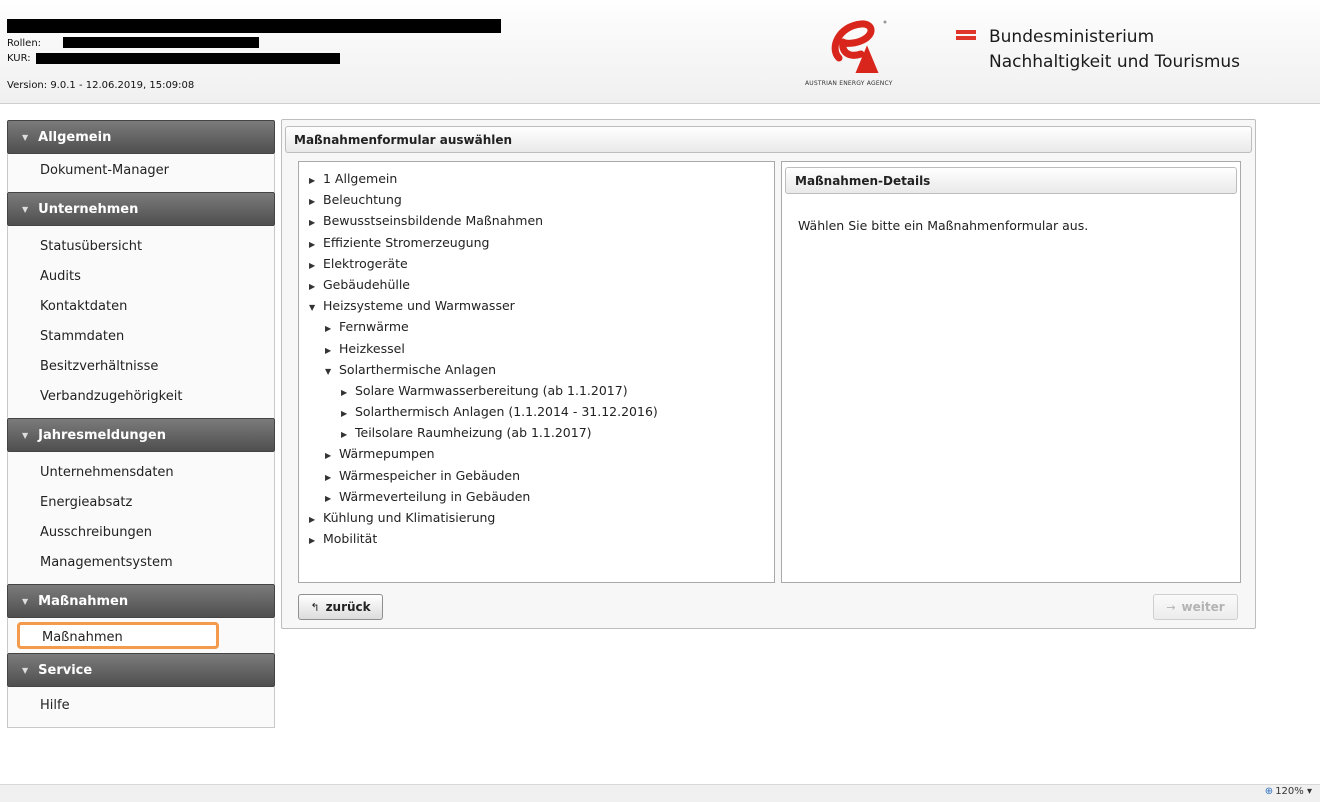 The height and width of the screenshot is (802, 1320). Describe the element at coordinates (1309, 791) in the screenshot. I see `chevron-down-icon: ▾` at that location.